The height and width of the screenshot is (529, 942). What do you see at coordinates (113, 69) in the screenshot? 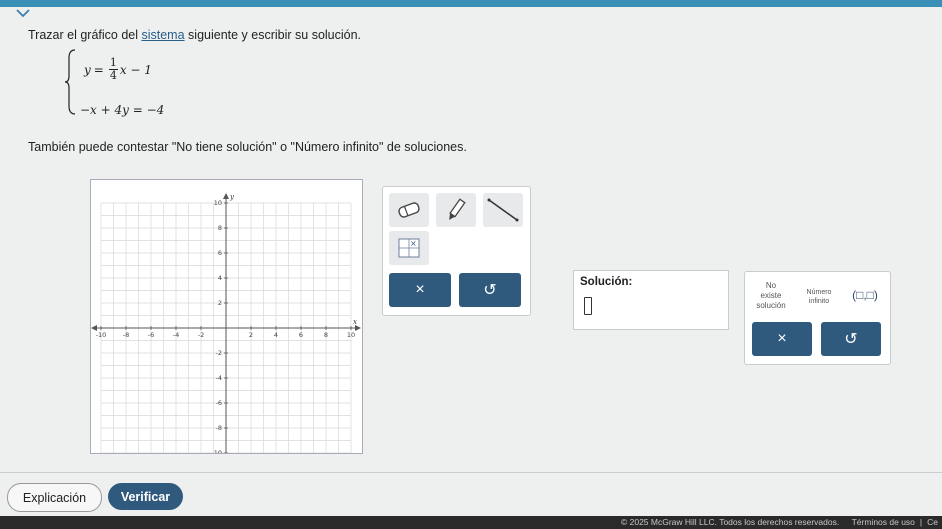
I see `fraction: 14` at bounding box center [113, 69].